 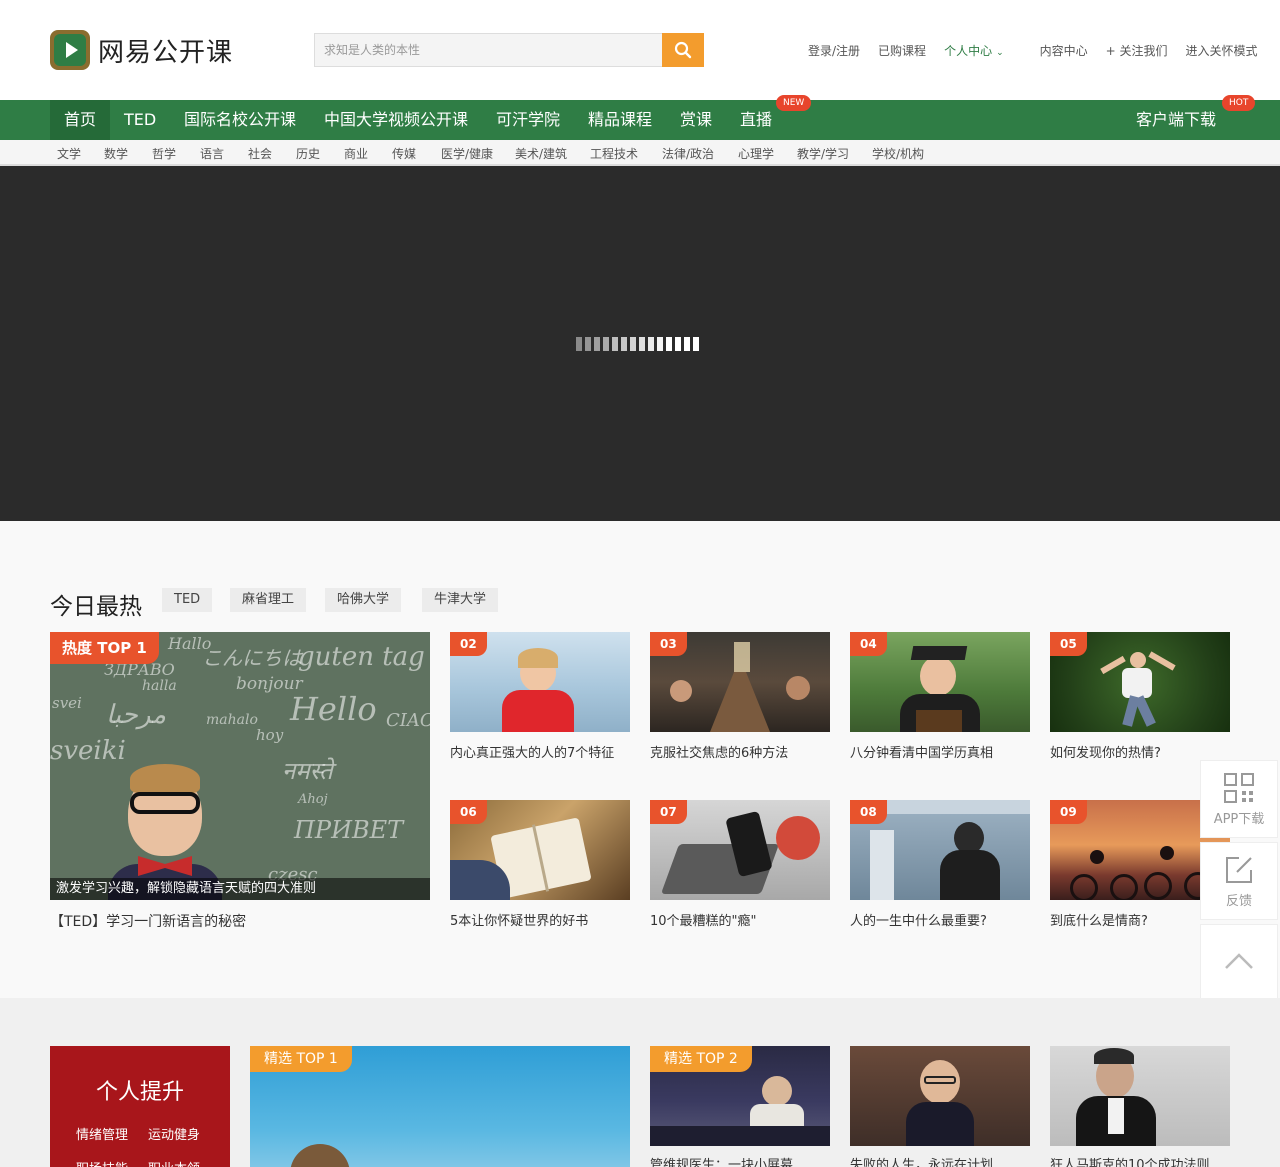 I want to click on category-link: 运动健身, so click(x=174, y=1133).